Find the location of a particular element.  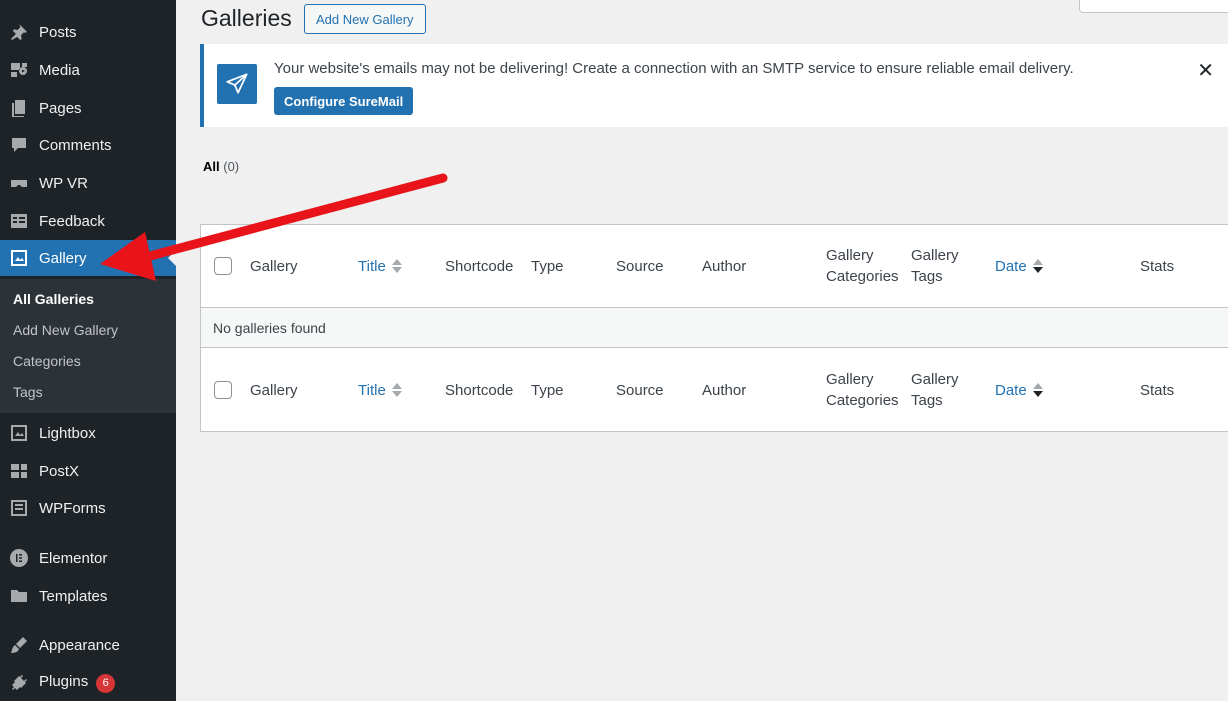

submenu-all-galleries: All Galleries is located at coordinates (53, 299).